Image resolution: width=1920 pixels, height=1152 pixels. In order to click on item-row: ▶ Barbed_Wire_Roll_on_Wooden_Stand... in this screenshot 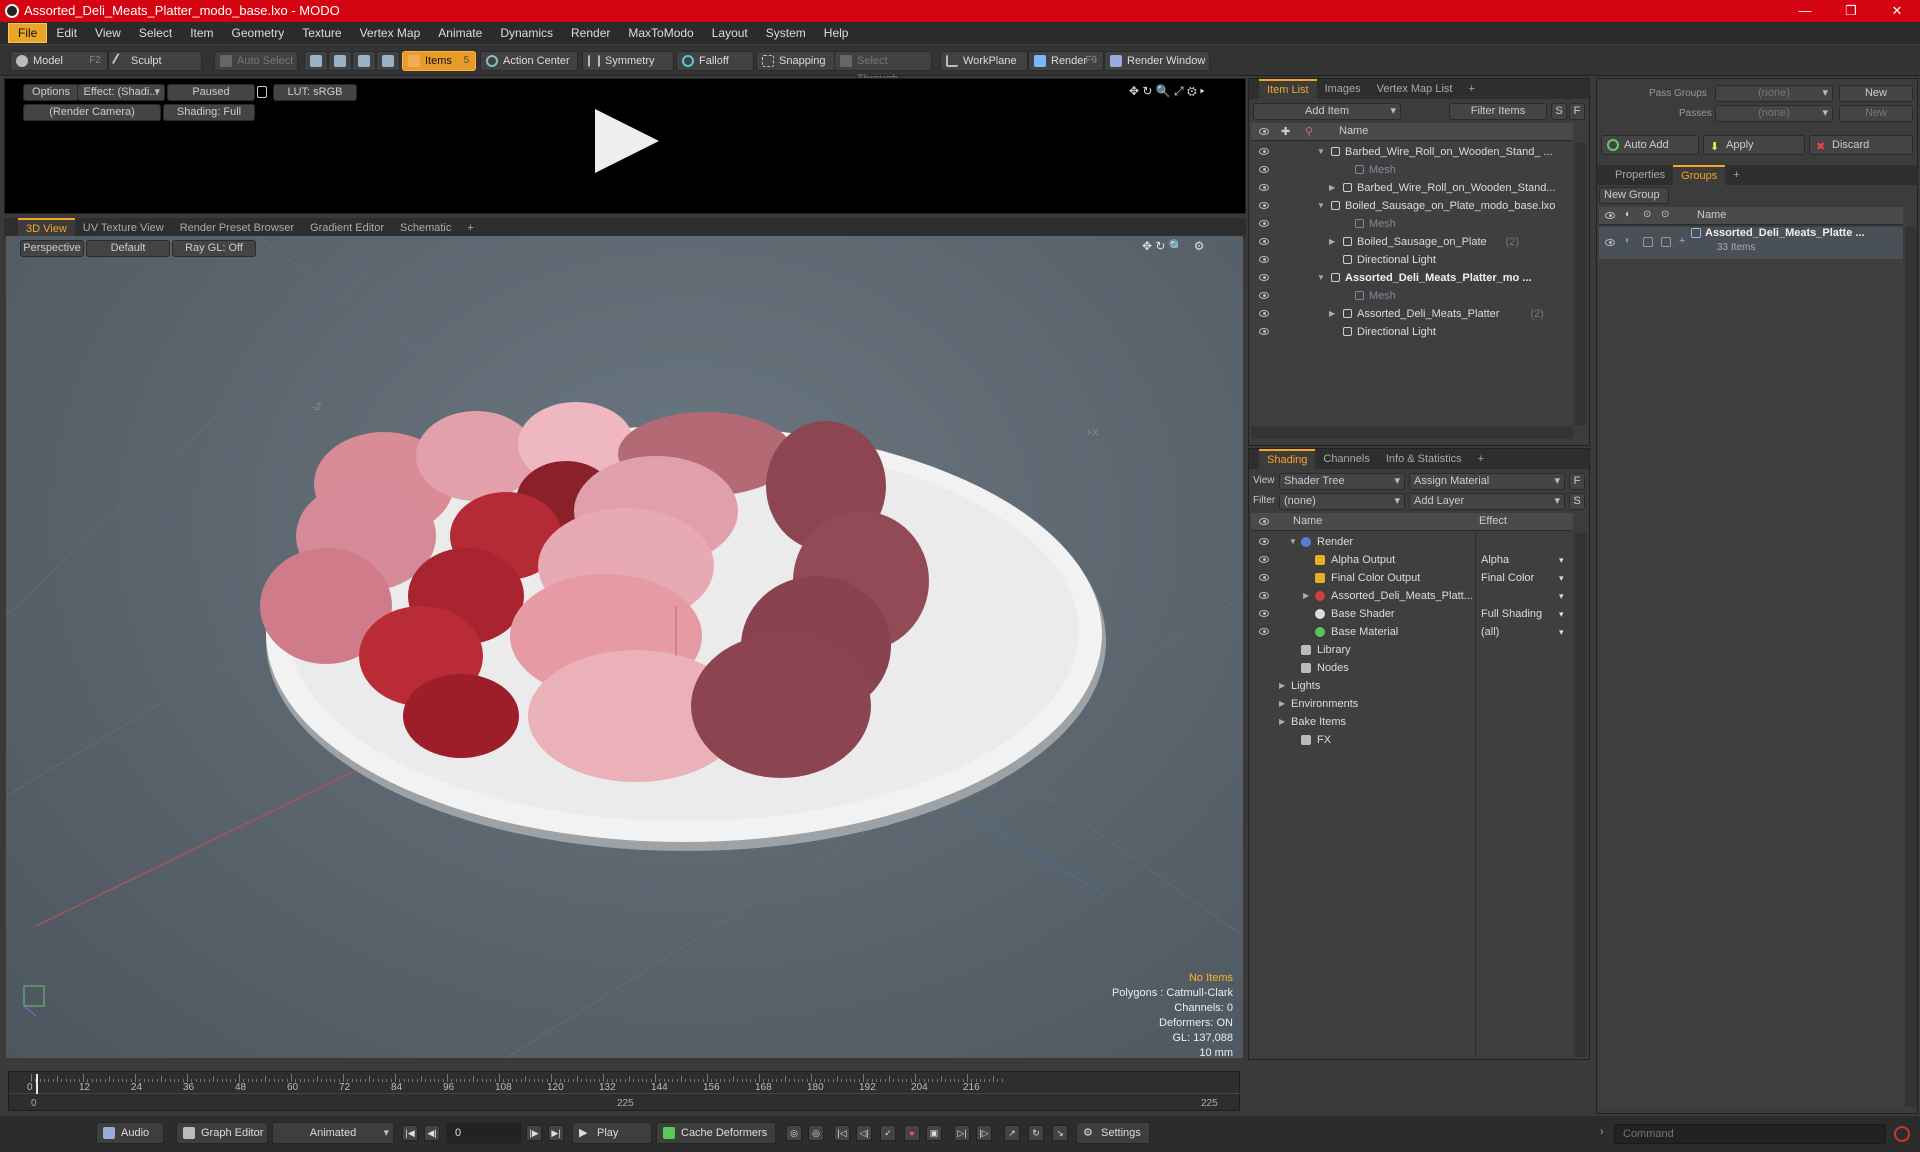, I will do `click(1412, 188)`.